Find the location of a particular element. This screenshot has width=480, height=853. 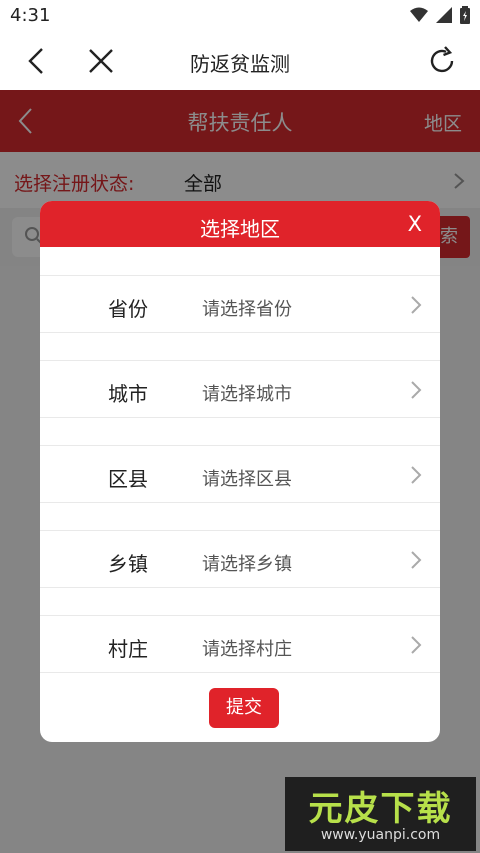

row-label: 区县 is located at coordinates (128, 479).